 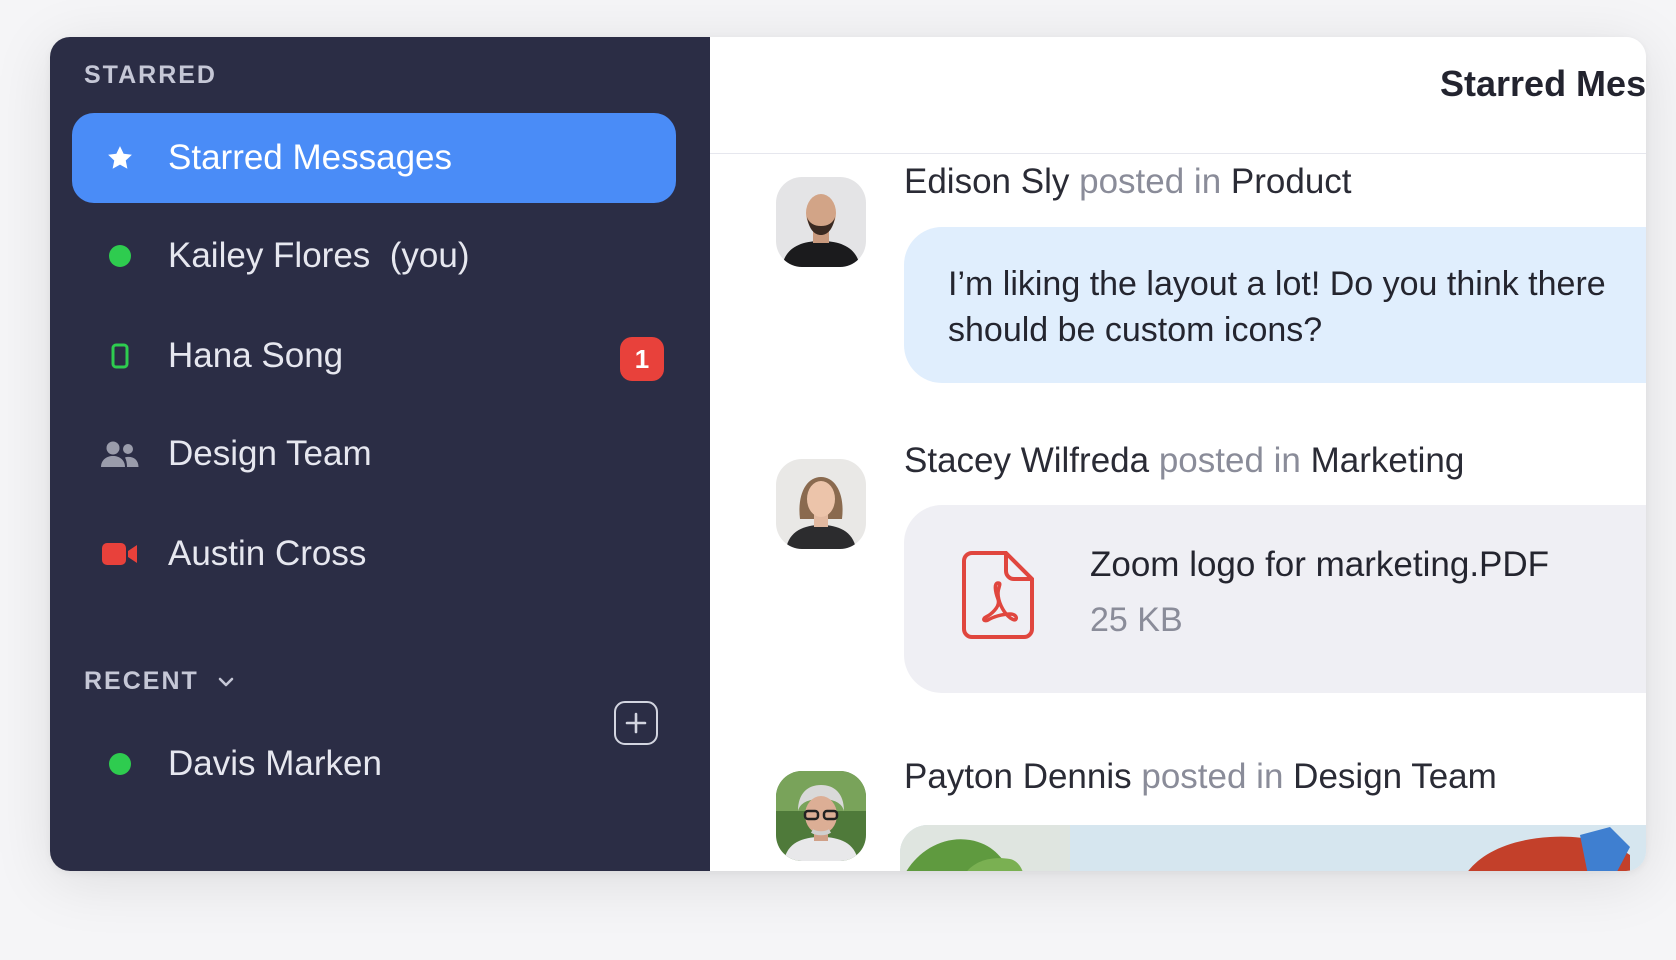 I want to click on post-channel: Design Team, so click(x=1395, y=776).